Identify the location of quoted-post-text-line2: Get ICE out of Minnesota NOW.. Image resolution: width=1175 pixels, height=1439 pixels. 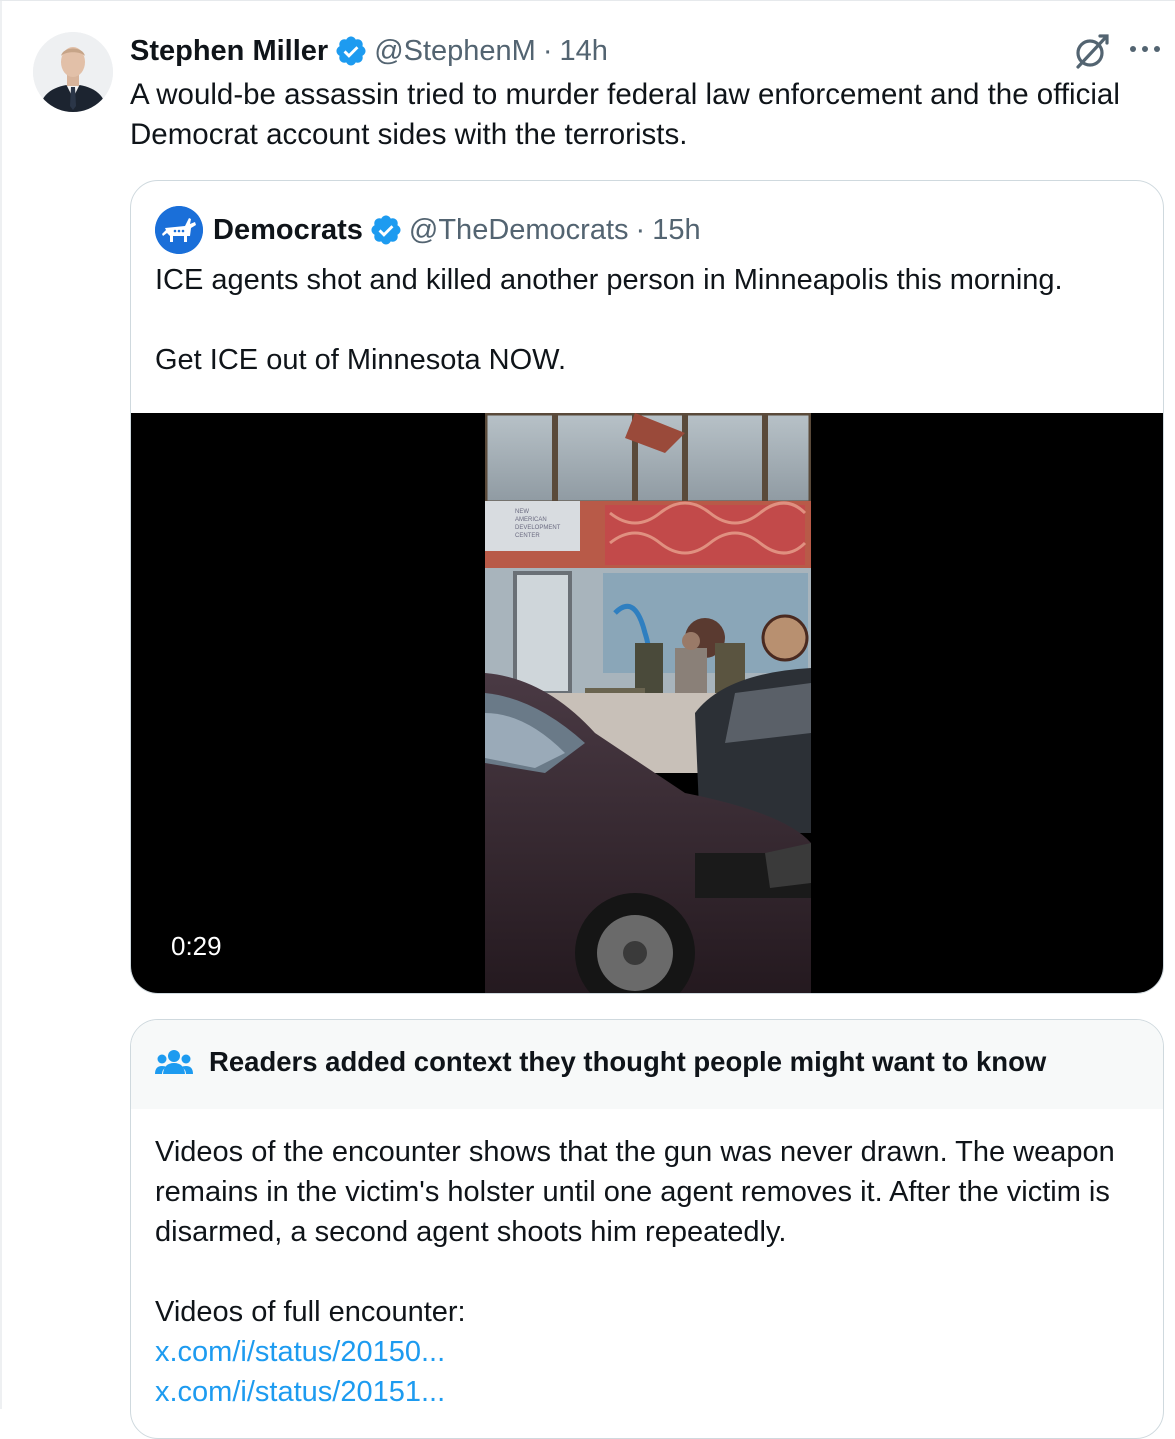
(360, 360).